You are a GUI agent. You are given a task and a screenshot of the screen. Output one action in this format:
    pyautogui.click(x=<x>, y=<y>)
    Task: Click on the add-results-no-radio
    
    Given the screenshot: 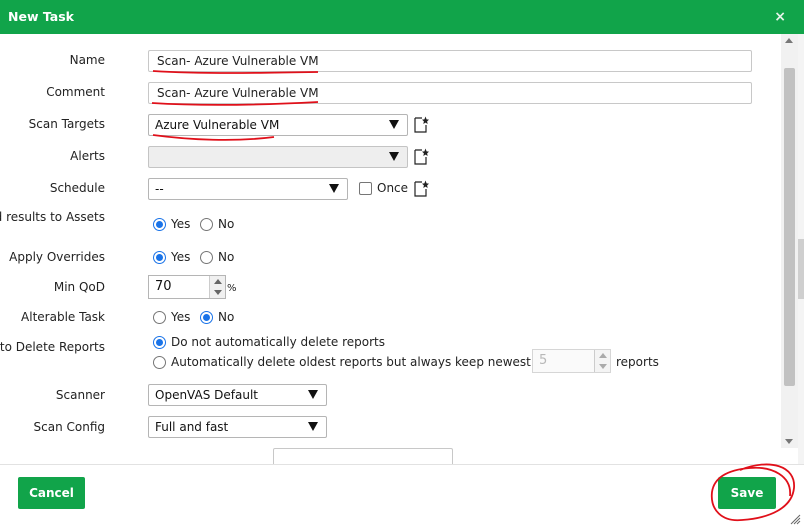 What is the action you would take?
    pyautogui.click(x=206, y=224)
    